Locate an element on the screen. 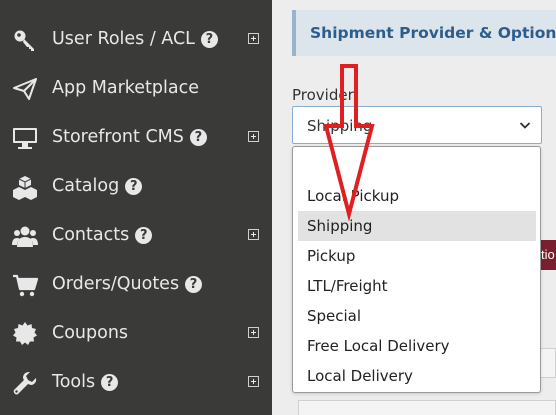  background-field is located at coordinates (427, 407).